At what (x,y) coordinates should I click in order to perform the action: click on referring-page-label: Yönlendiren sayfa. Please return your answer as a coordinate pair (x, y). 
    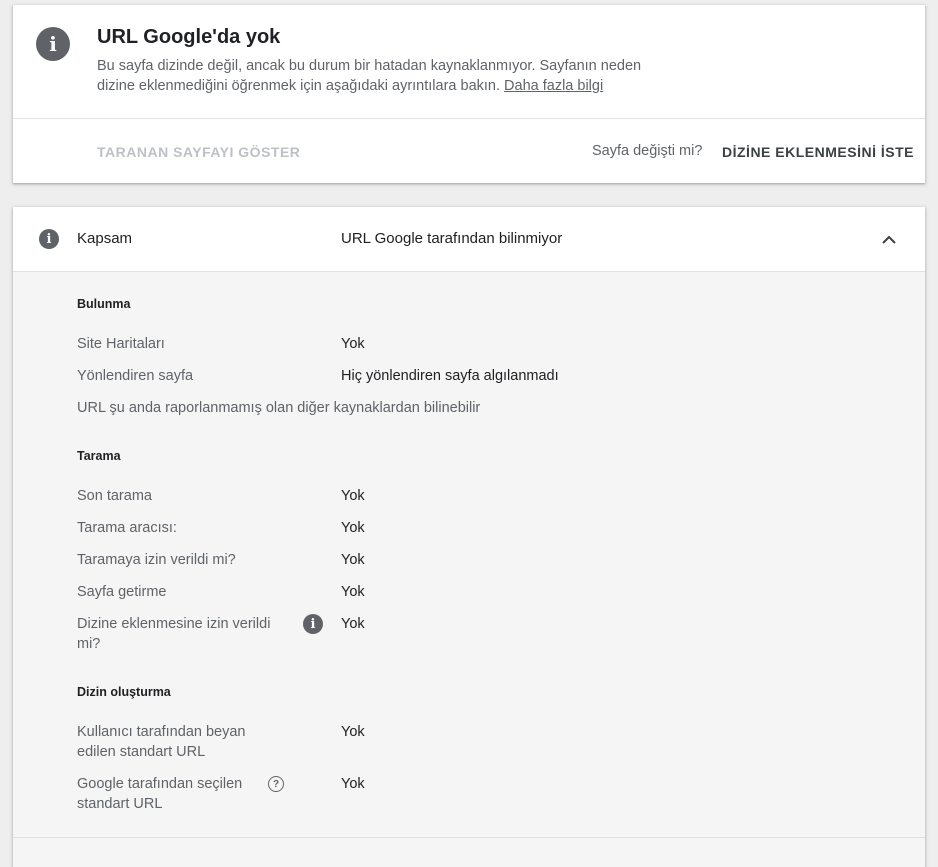
    Looking at the image, I should click on (135, 376).